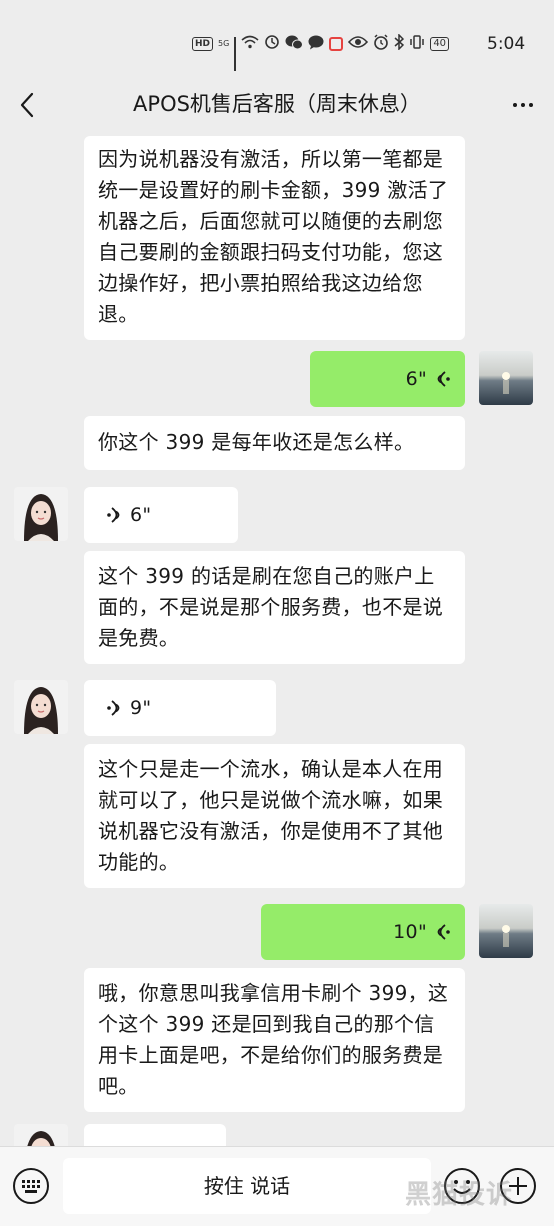  I want to click on bluetooth-icon, so click(399, 43).